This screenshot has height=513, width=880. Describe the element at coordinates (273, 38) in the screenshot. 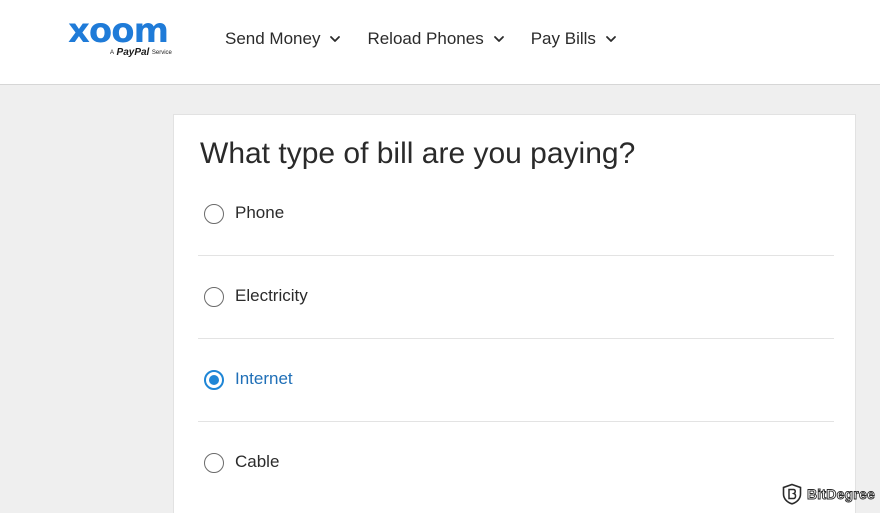

I see `nav-send-money-label: Send Money` at that location.